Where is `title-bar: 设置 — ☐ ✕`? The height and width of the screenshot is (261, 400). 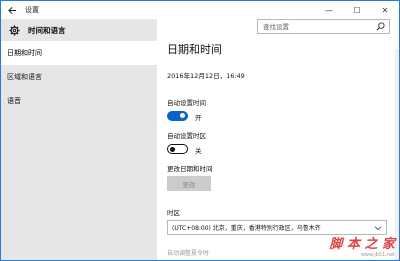
title-bar: 设置 — ☐ ✕ is located at coordinates (200, 10).